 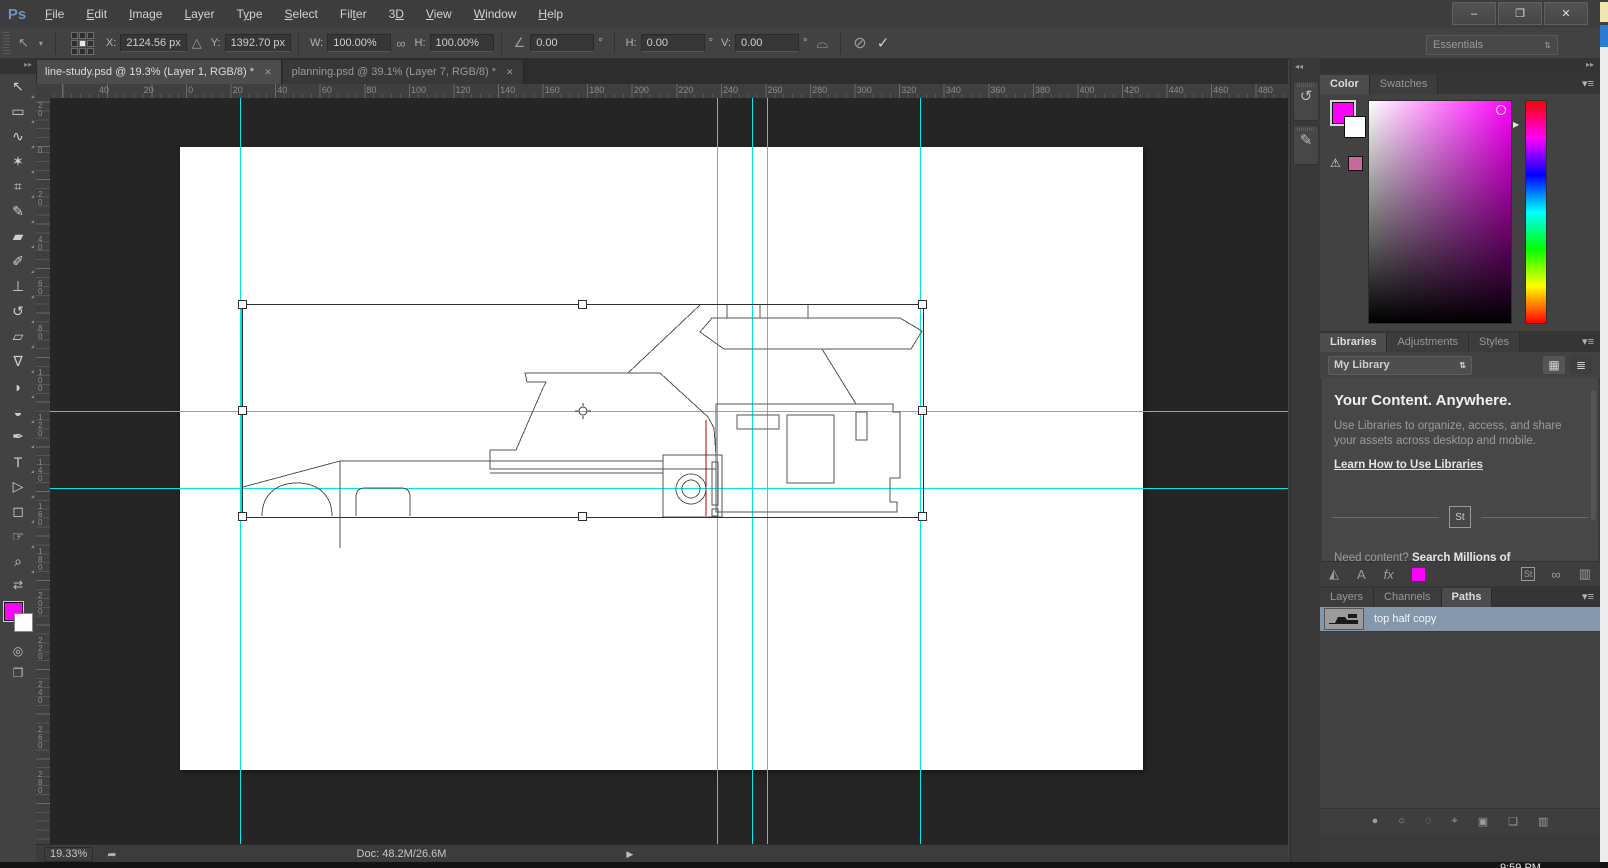 I want to click on hue-slider-arrow: ▶, so click(x=1516, y=124).